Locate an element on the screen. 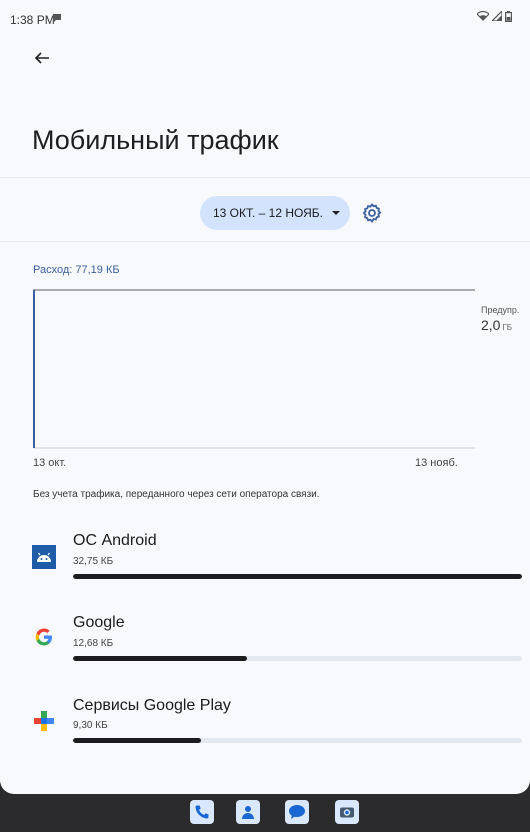 The image size is (530, 832). app-usage: 9,30 КБ is located at coordinates (90, 725).